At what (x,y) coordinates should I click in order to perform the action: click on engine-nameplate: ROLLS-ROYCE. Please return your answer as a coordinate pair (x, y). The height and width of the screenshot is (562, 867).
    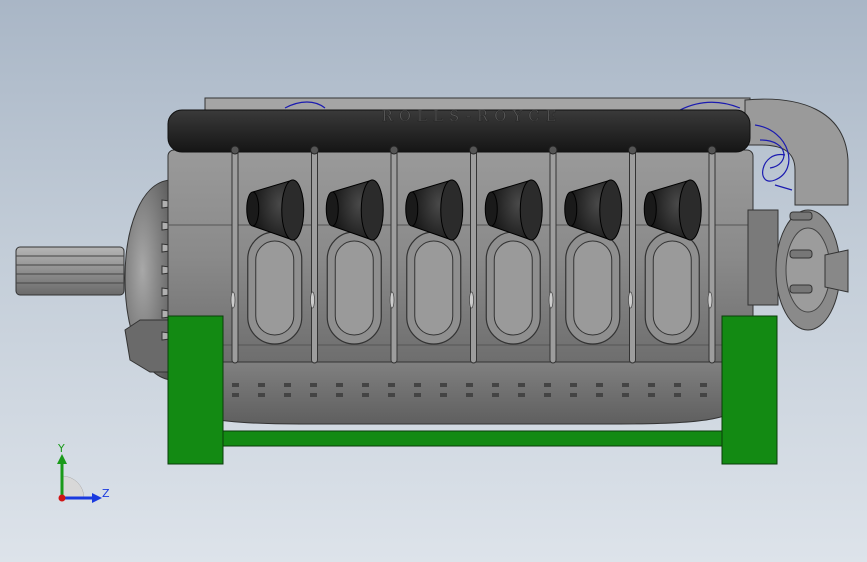
    Looking at the image, I should click on (471, 116).